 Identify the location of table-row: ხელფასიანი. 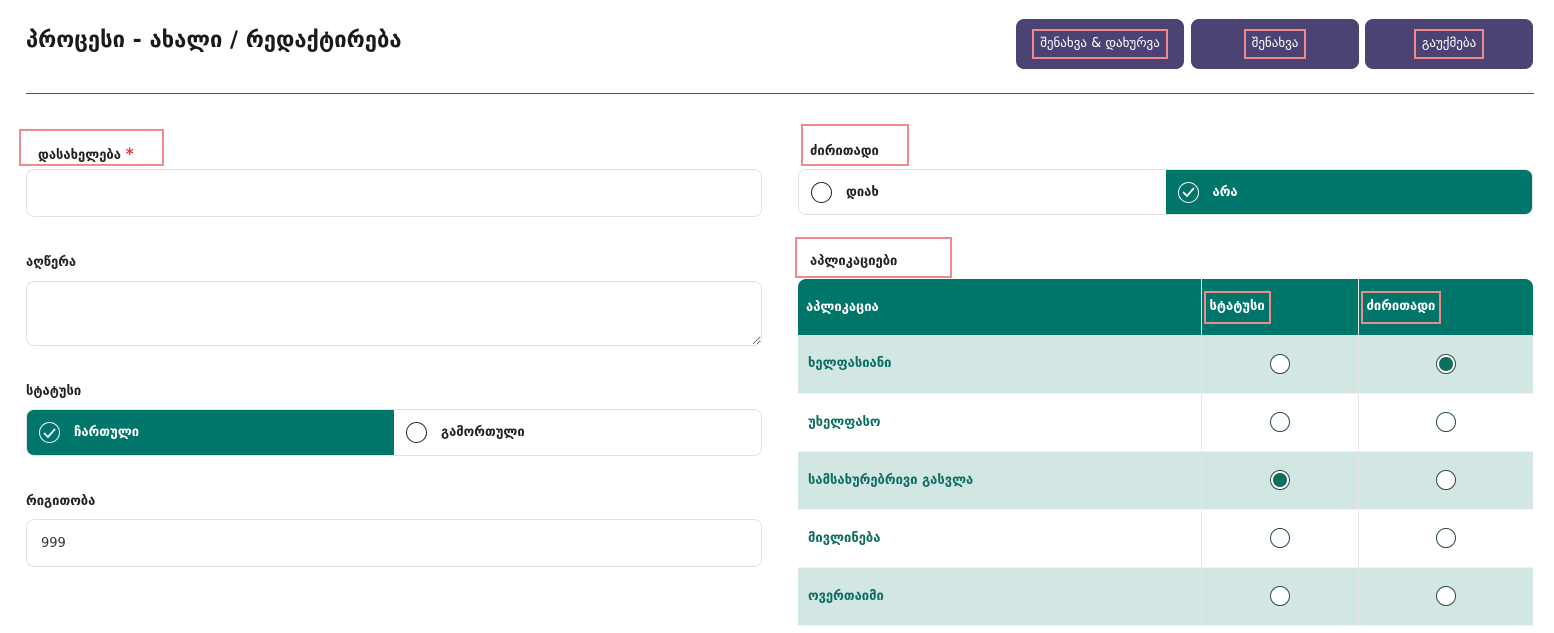
(1165, 364).